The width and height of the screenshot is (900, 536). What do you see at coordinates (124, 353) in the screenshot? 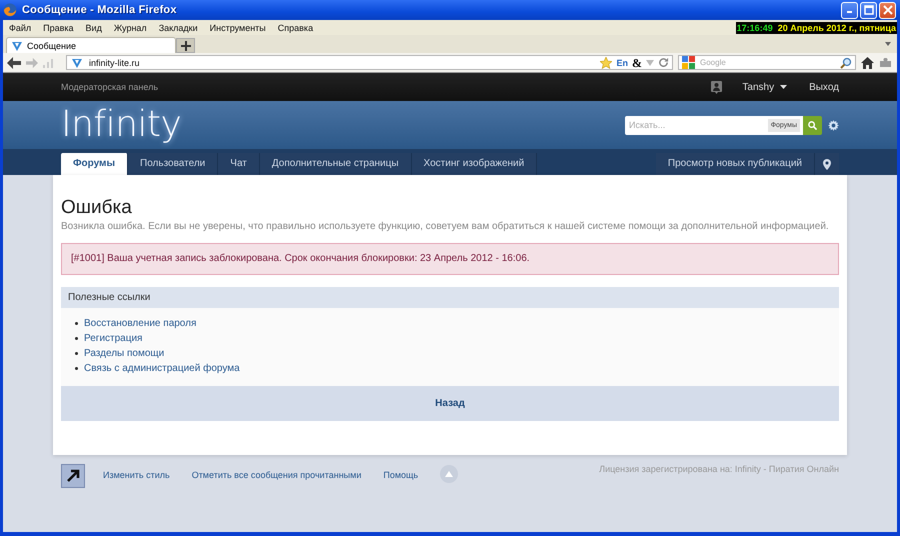
I see `help-link: Разделы помощи` at bounding box center [124, 353].